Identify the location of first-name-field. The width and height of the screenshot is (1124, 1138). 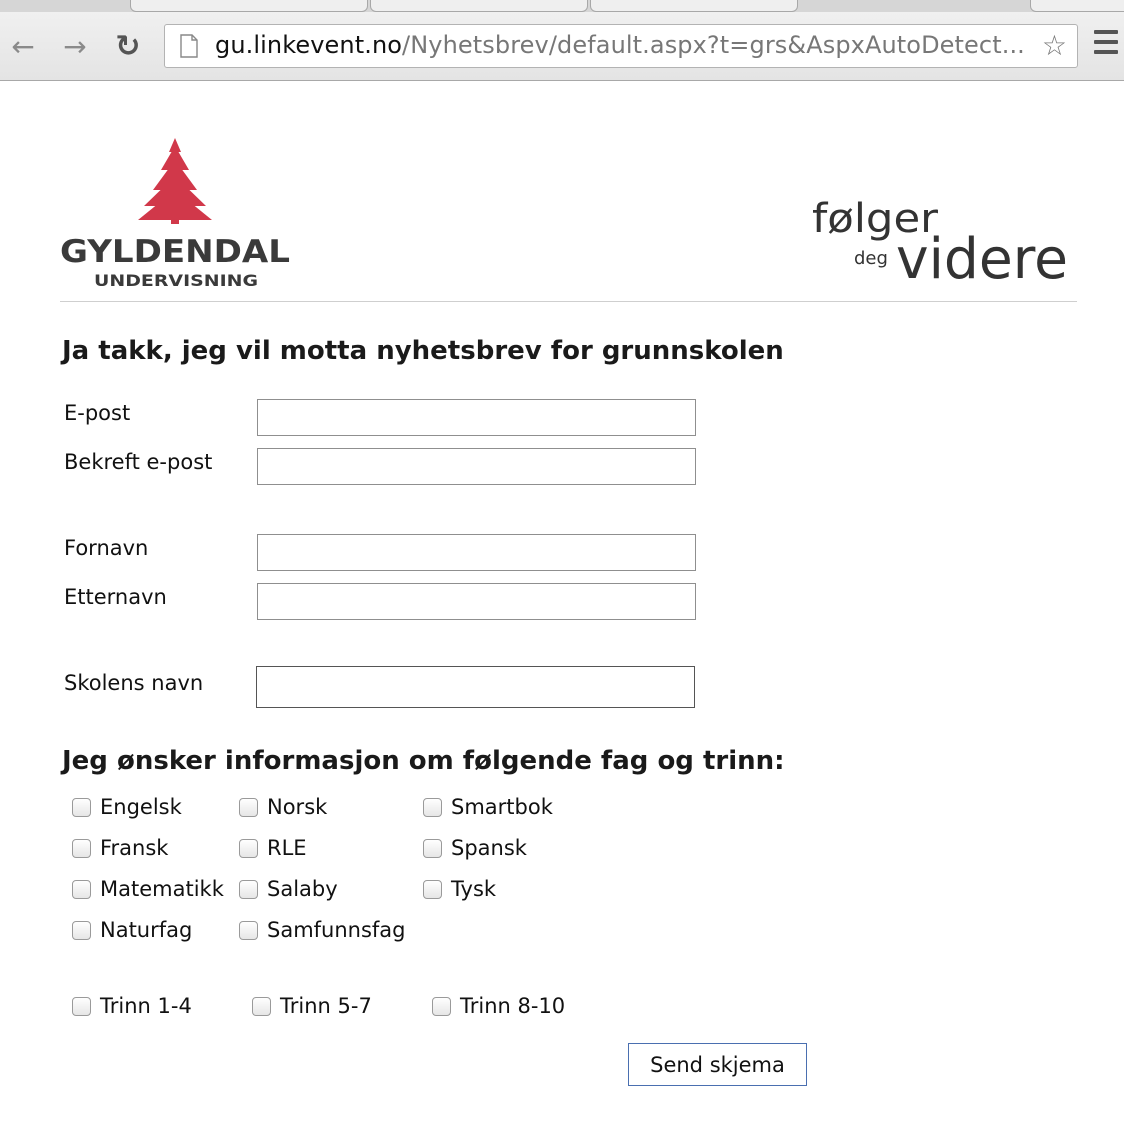
(476, 552).